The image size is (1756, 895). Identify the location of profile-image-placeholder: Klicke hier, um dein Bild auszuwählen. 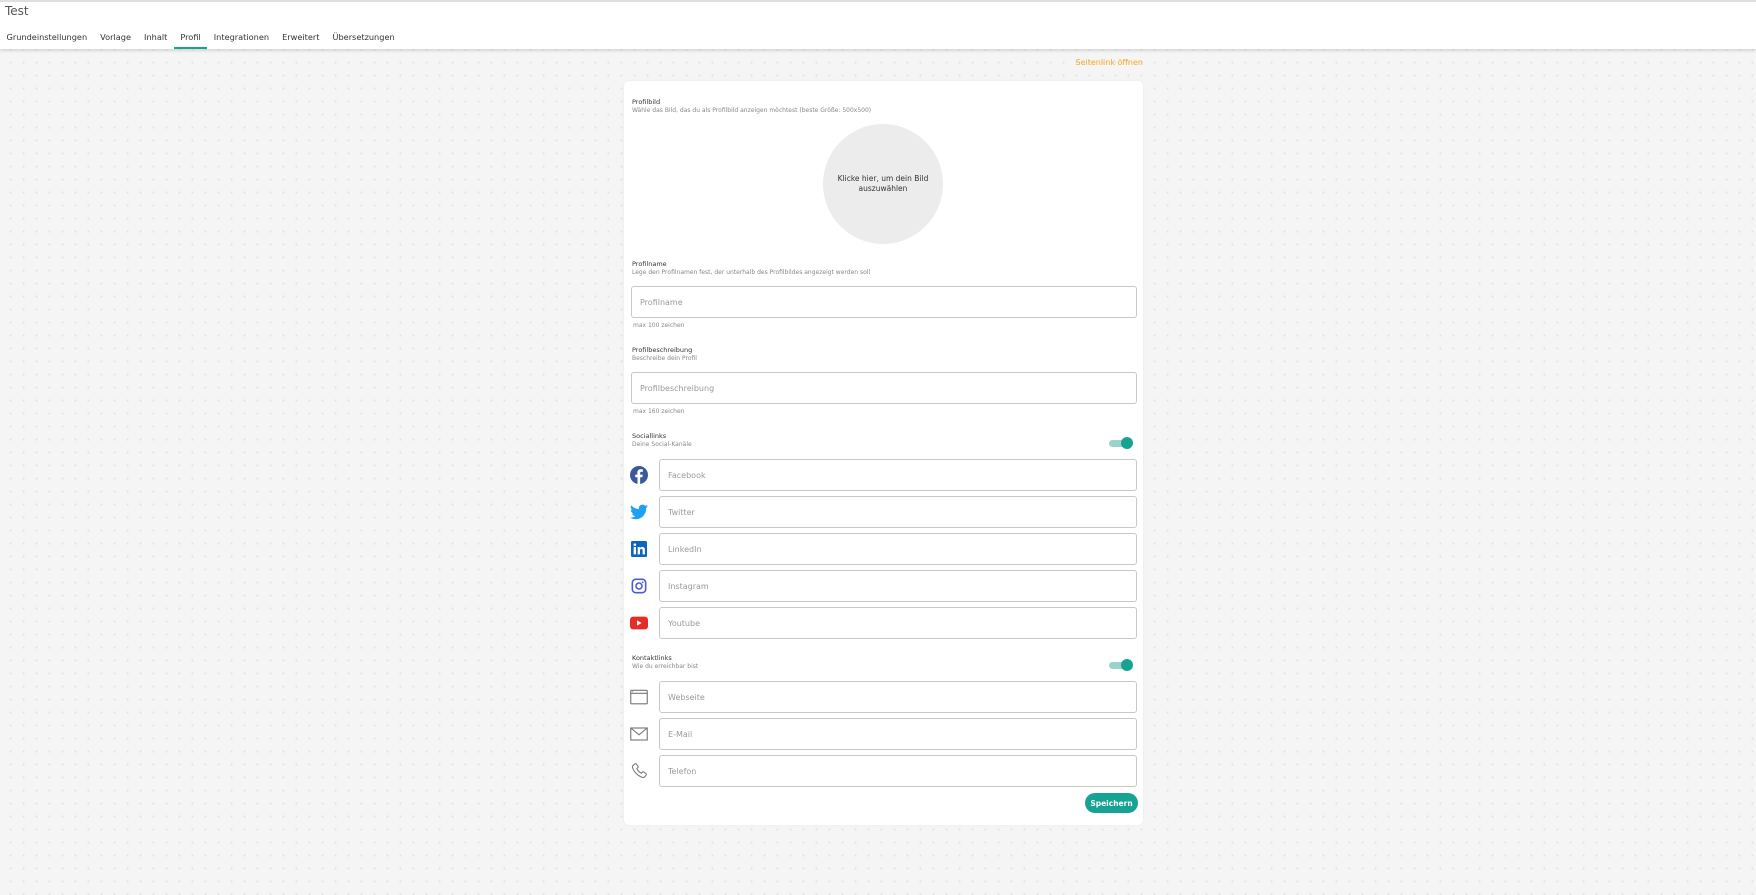
(883, 183).